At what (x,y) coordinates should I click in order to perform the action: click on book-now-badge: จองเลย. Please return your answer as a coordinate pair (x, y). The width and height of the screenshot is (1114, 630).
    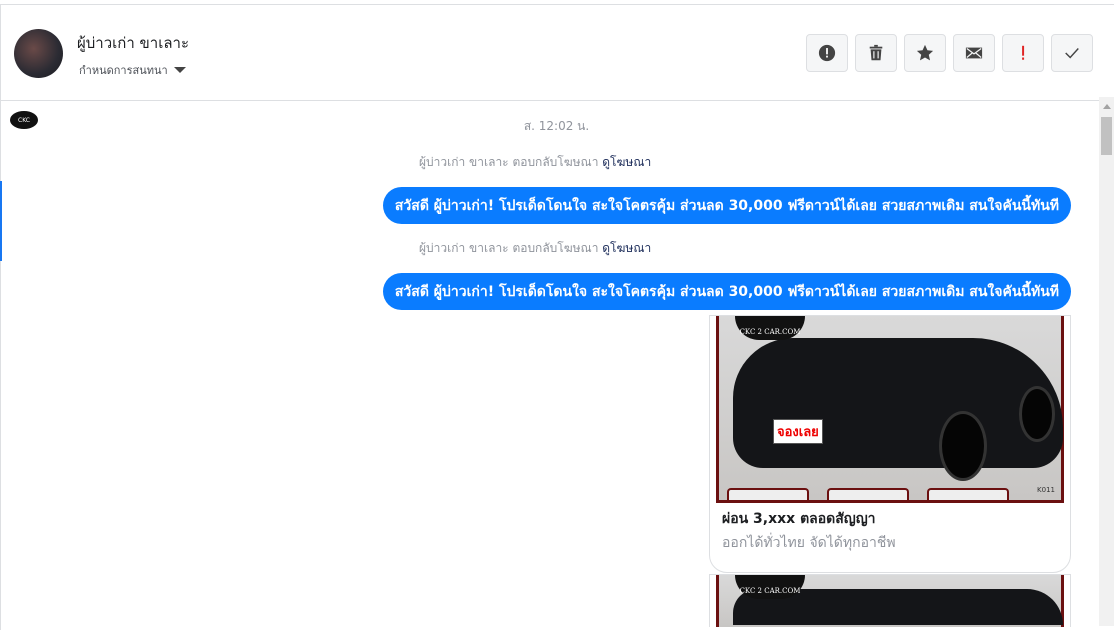
    Looking at the image, I should click on (798, 431).